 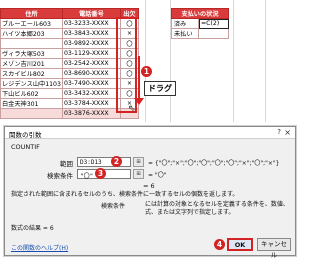 I want to click on range-collapse-button: ⊞, so click(x=138, y=162).